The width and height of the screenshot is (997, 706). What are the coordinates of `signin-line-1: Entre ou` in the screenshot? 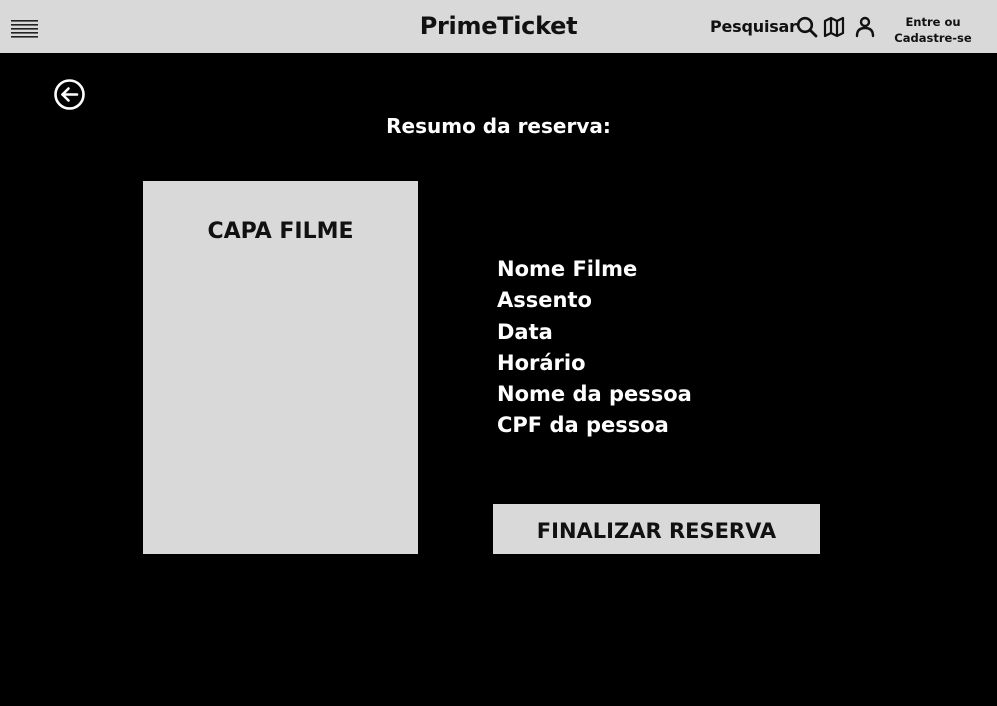 It's located at (933, 22).